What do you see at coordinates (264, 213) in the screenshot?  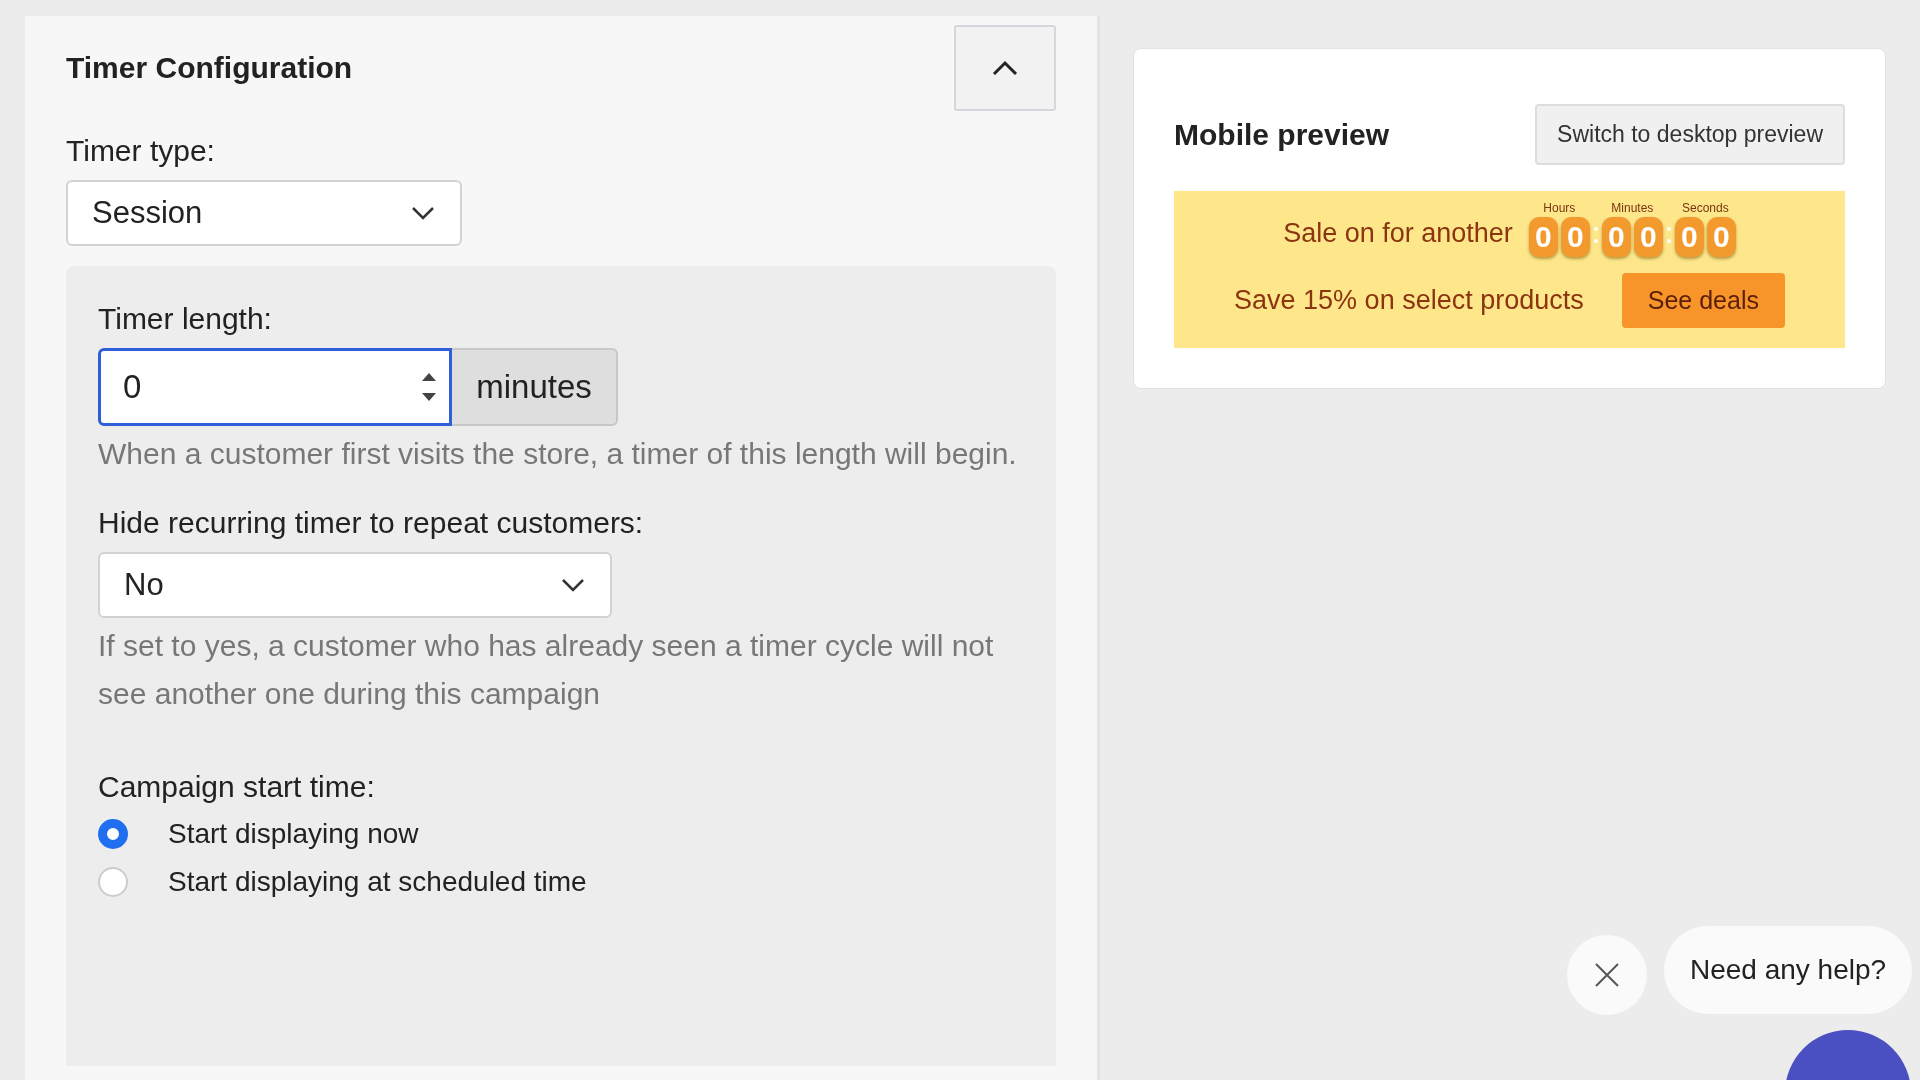 I see `timer-type-select: Session` at bounding box center [264, 213].